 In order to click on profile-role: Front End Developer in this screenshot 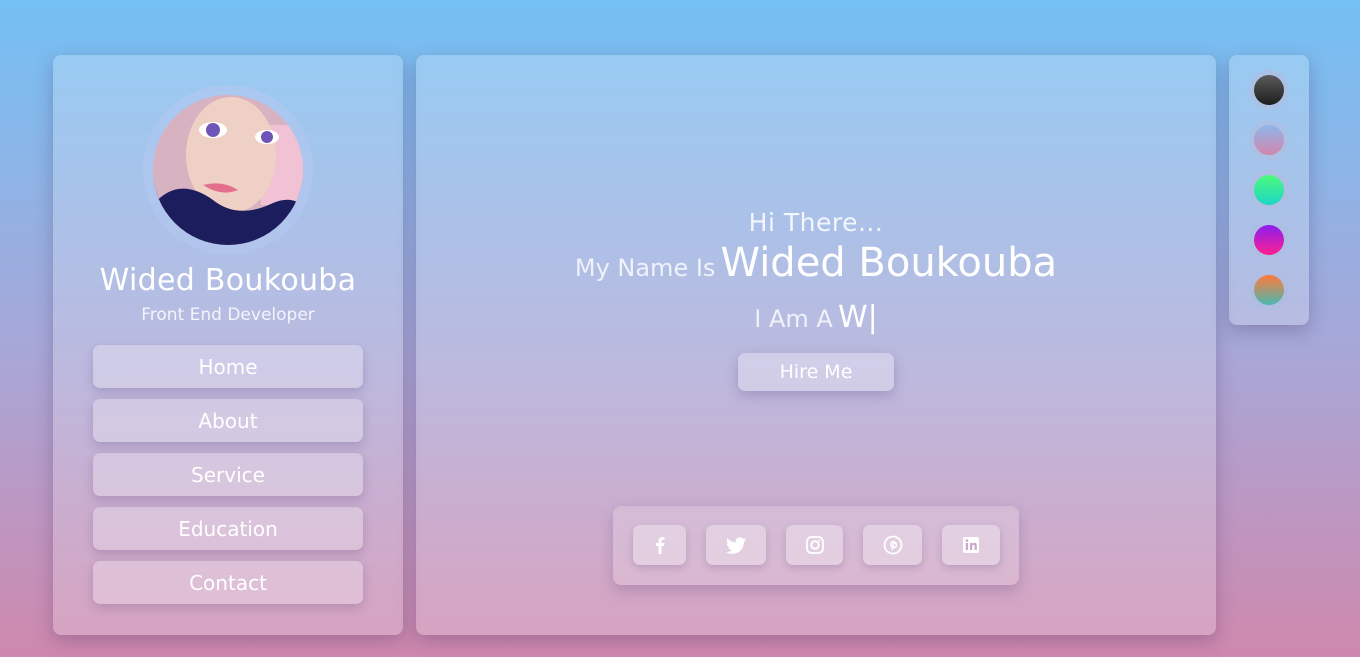, I will do `click(228, 315)`.